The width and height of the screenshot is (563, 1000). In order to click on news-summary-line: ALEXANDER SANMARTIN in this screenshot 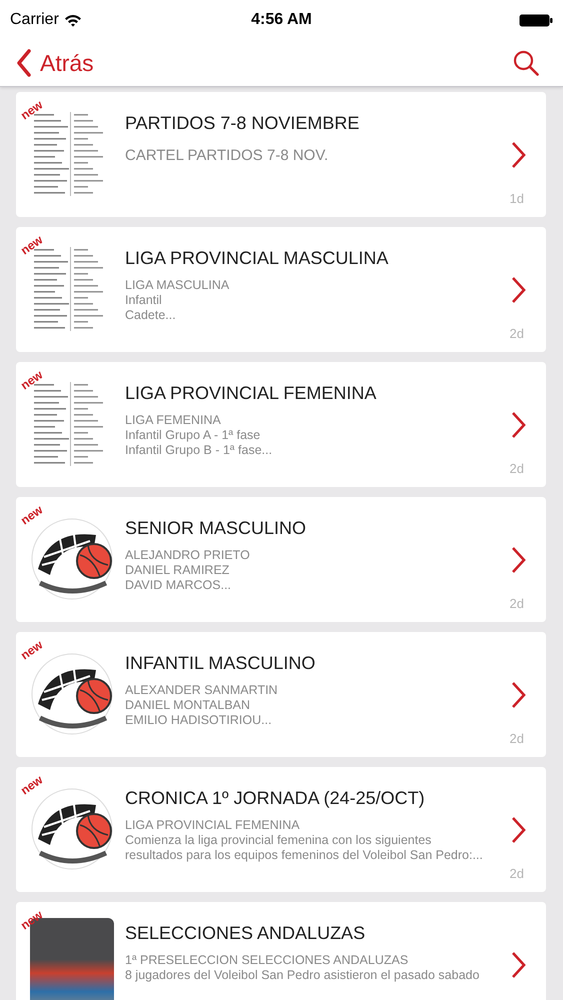, I will do `click(202, 690)`.